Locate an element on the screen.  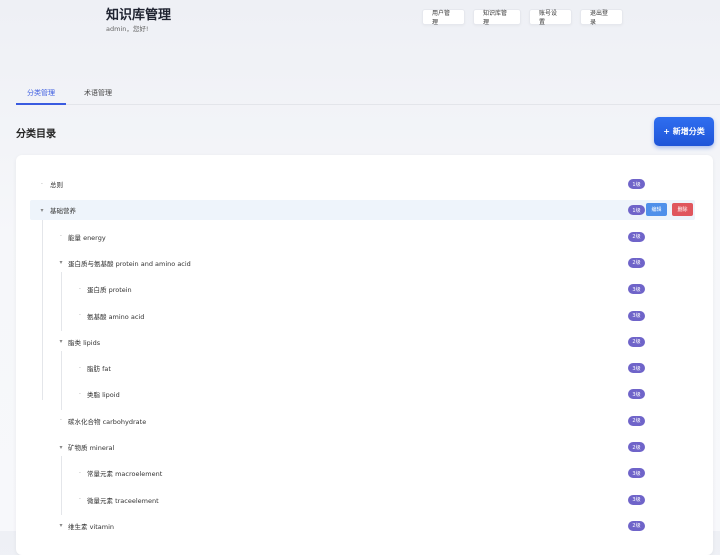
tree-node: ▾ 蛋白质与氨基酸 protein and amino acid 2级 is located at coordinates (364, 263).